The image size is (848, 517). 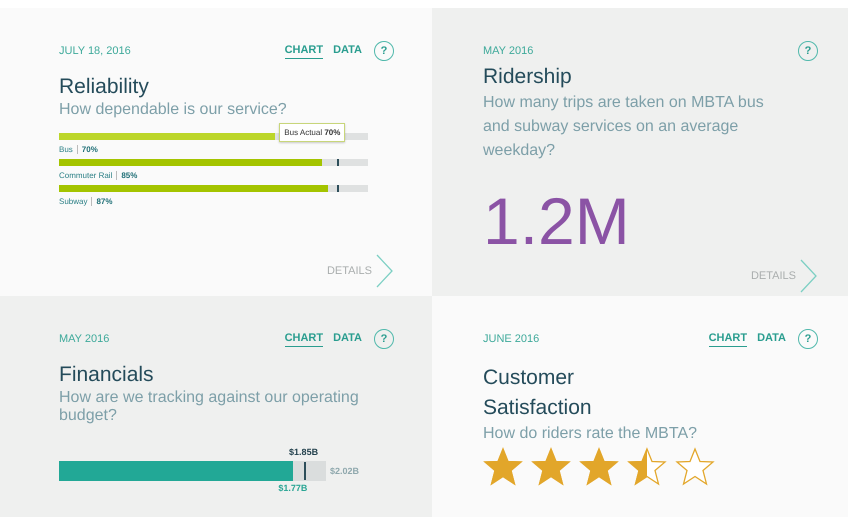 What do you see at coordinates (104, 87) in the screenshot?
I see `card-title: Reliability` at bounding box center [104, 87].